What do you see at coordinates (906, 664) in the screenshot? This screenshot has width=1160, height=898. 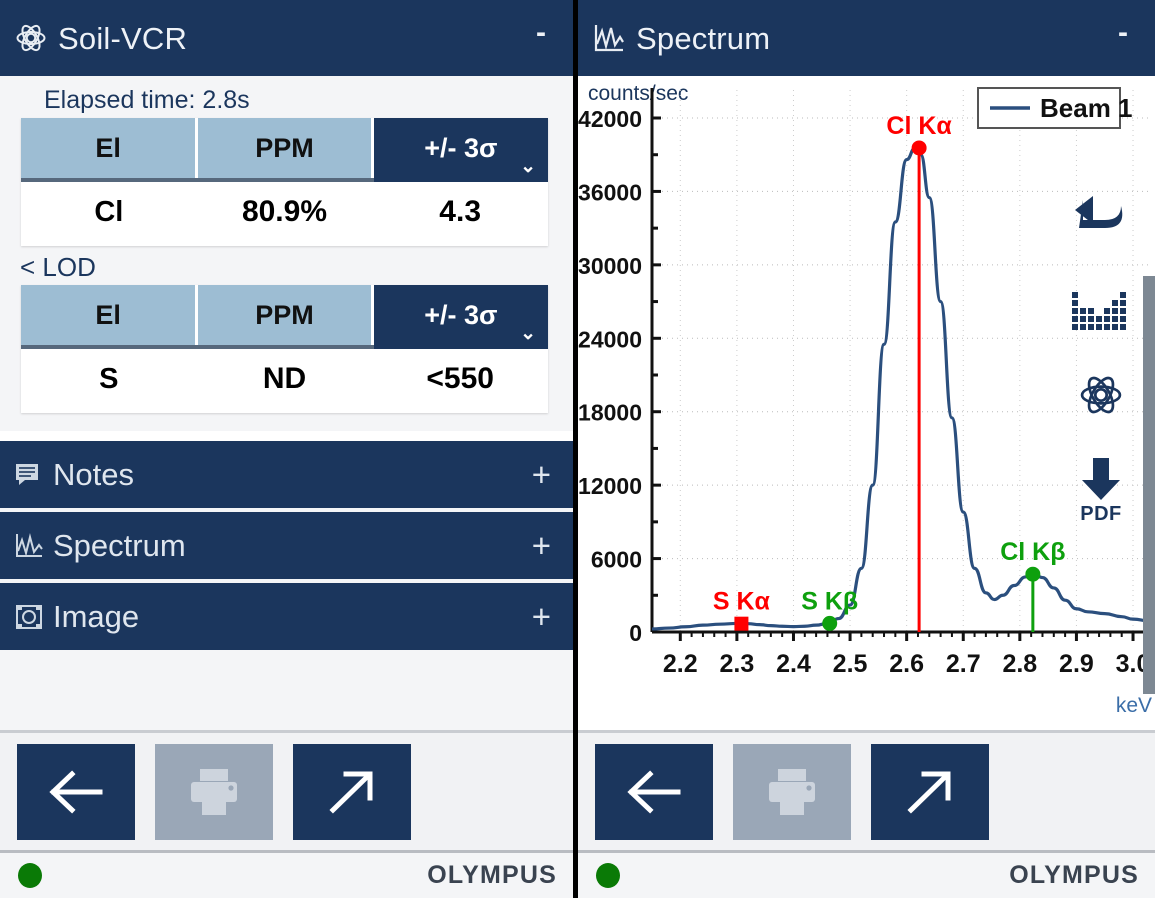 I see `svg-text: 2.6` at bounding box center [906, 664].